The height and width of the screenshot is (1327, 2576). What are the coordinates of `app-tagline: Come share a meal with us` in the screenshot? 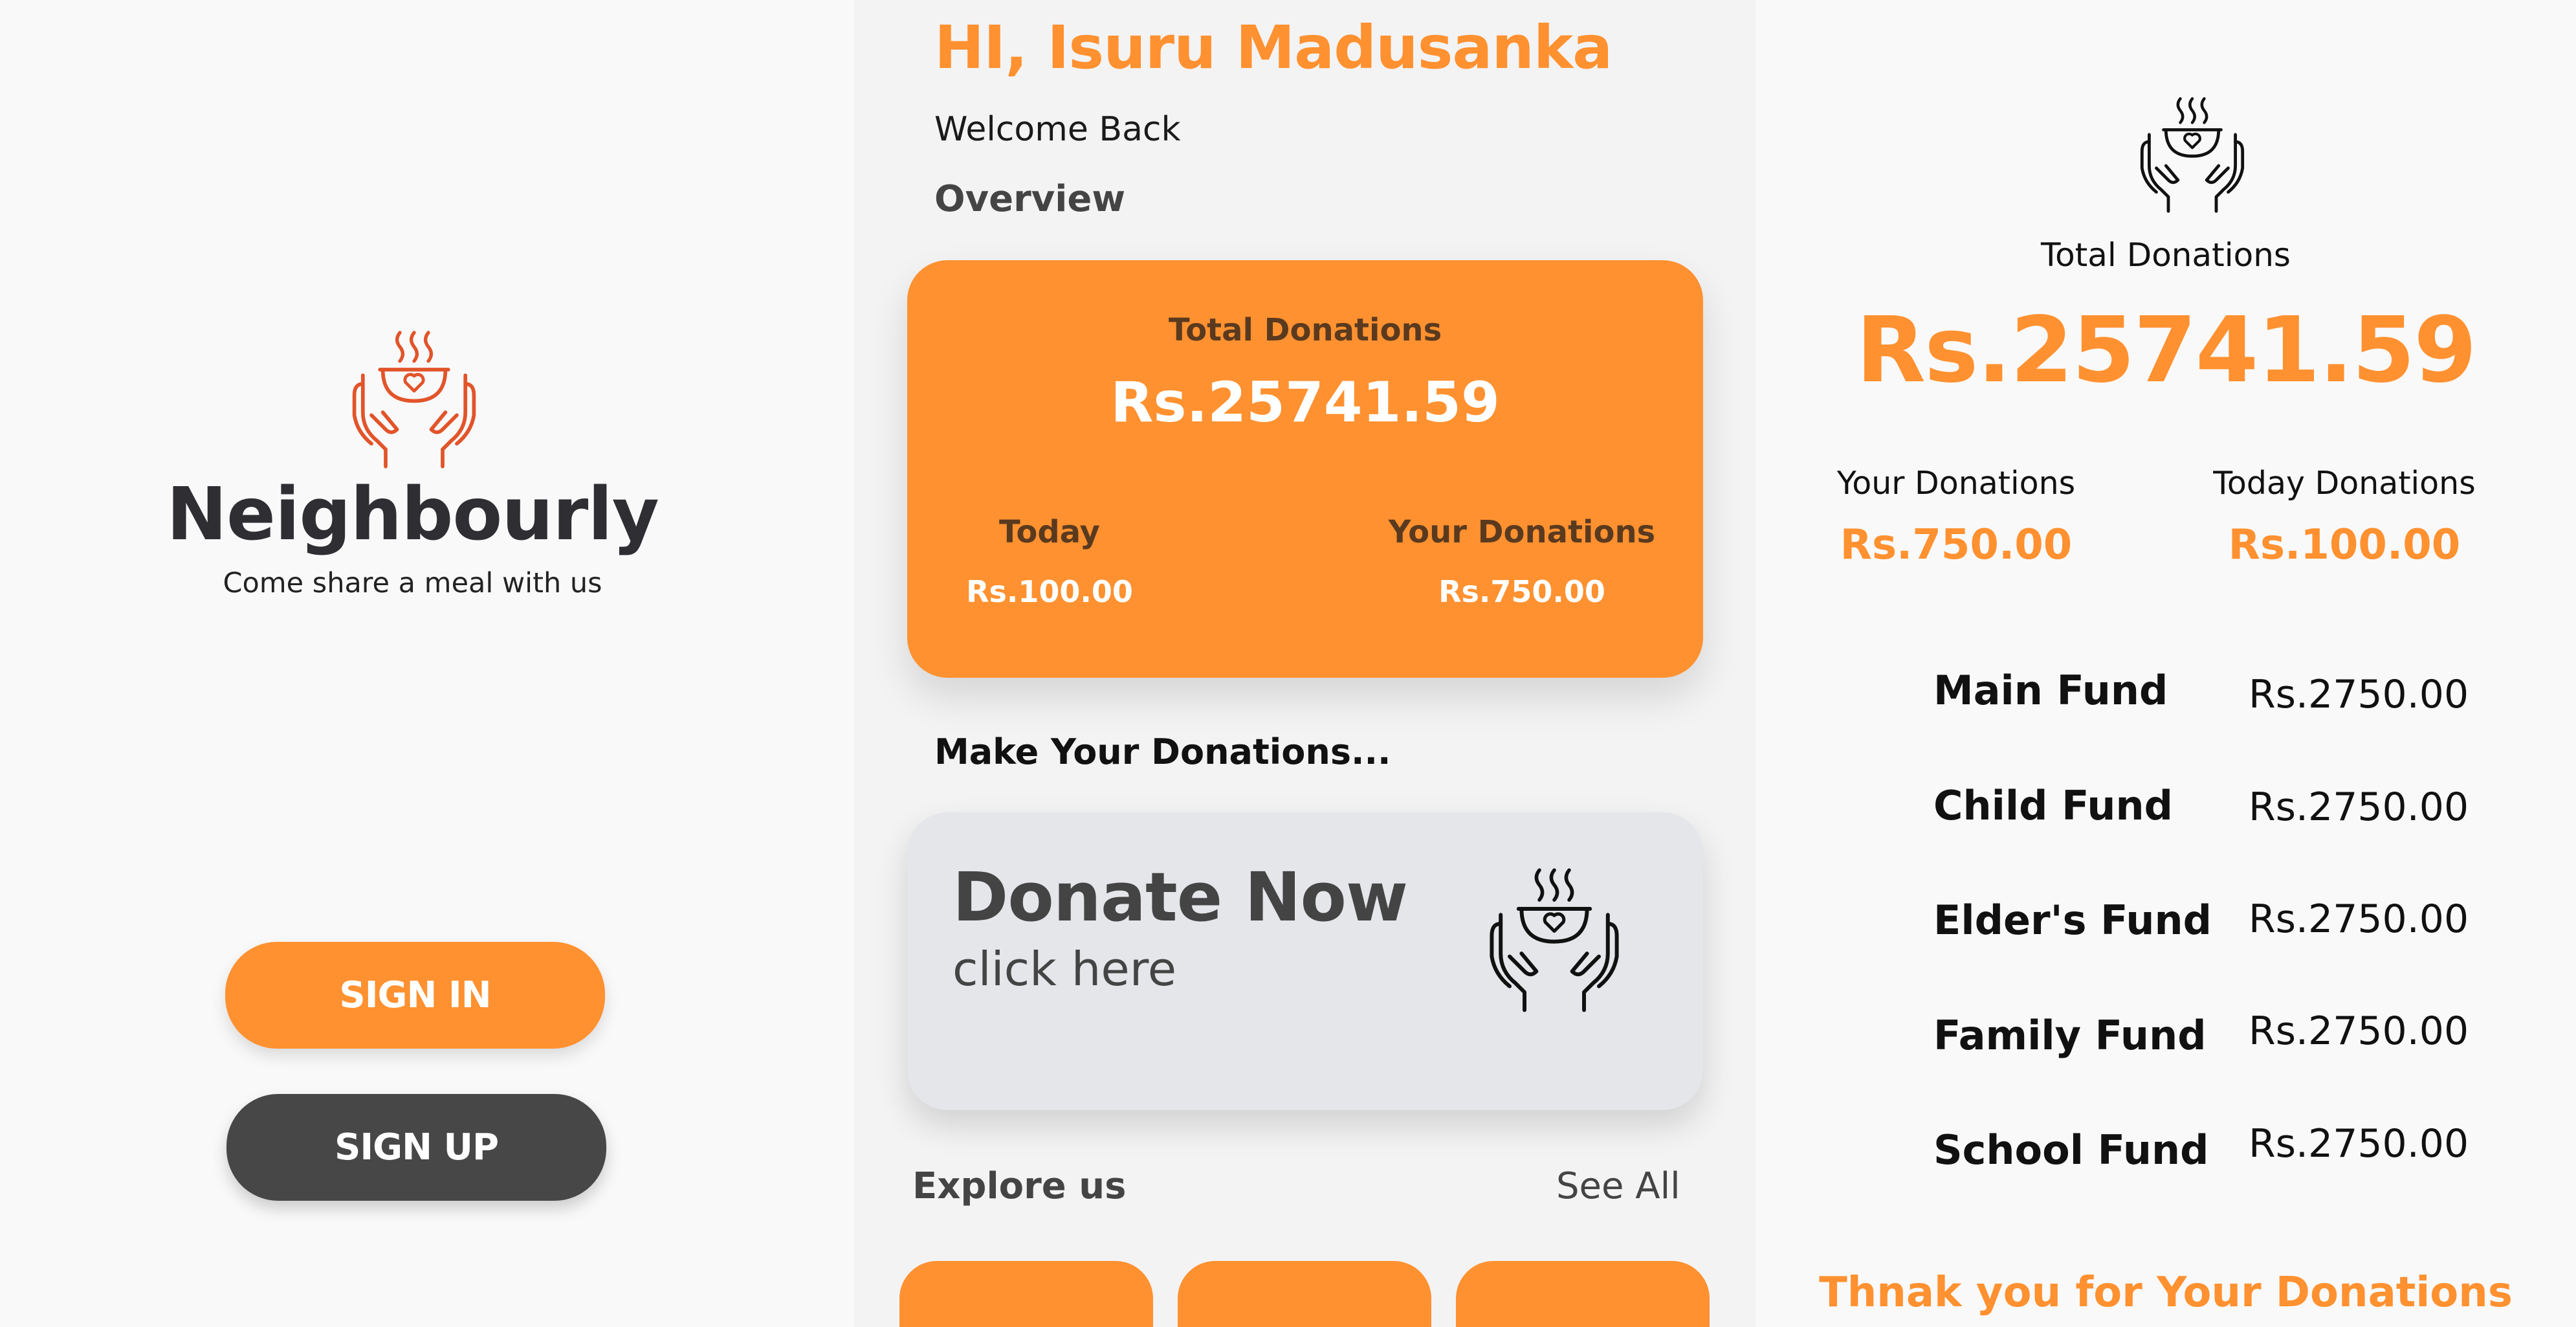 It's located at (412, 583).